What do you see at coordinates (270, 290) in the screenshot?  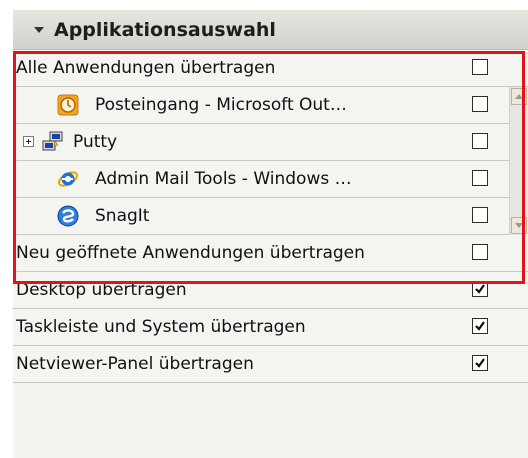 I see `option-row: Desktop übertragen` at bounding box center [270, 290].